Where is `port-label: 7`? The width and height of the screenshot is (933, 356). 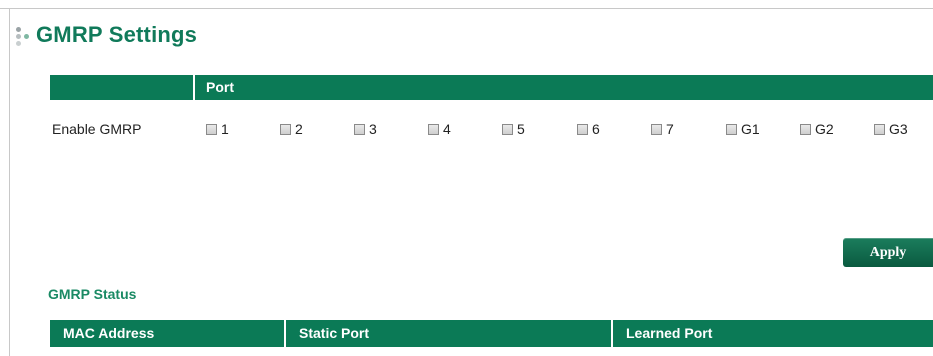 port-label: 7 is located at coordinates (670, 129).